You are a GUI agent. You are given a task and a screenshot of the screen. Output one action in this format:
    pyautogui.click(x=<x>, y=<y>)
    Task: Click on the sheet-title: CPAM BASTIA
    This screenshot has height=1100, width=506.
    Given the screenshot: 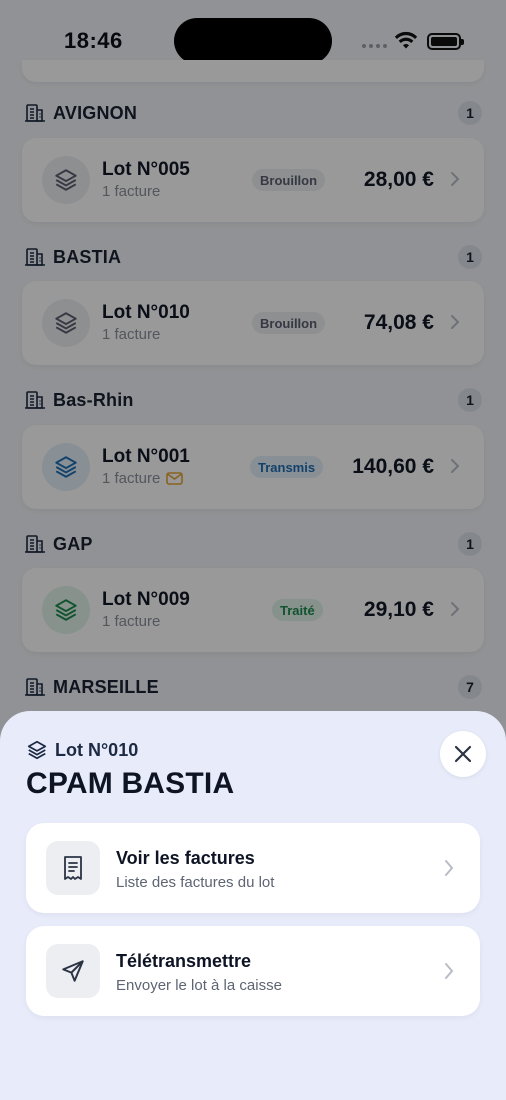 What is the action you would take?
    pyautogui.click(x=130, y=783)
    